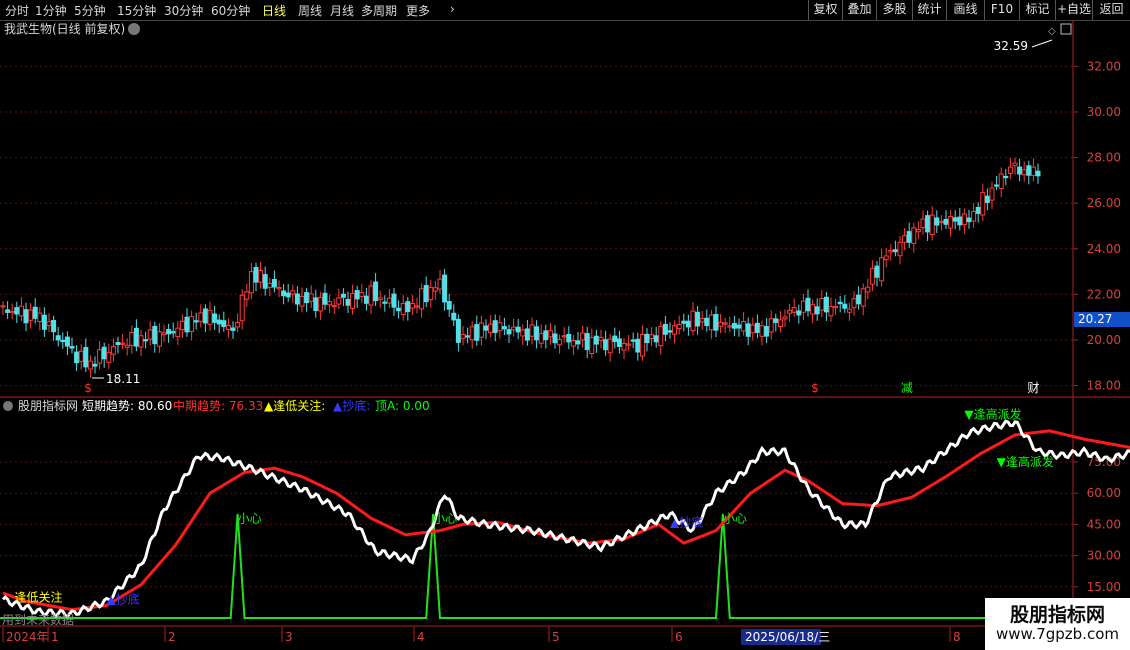  Describe the element at coordinates (859, 10) in the screenshot. I see `toolbar-button-1: 叠加` at that location.